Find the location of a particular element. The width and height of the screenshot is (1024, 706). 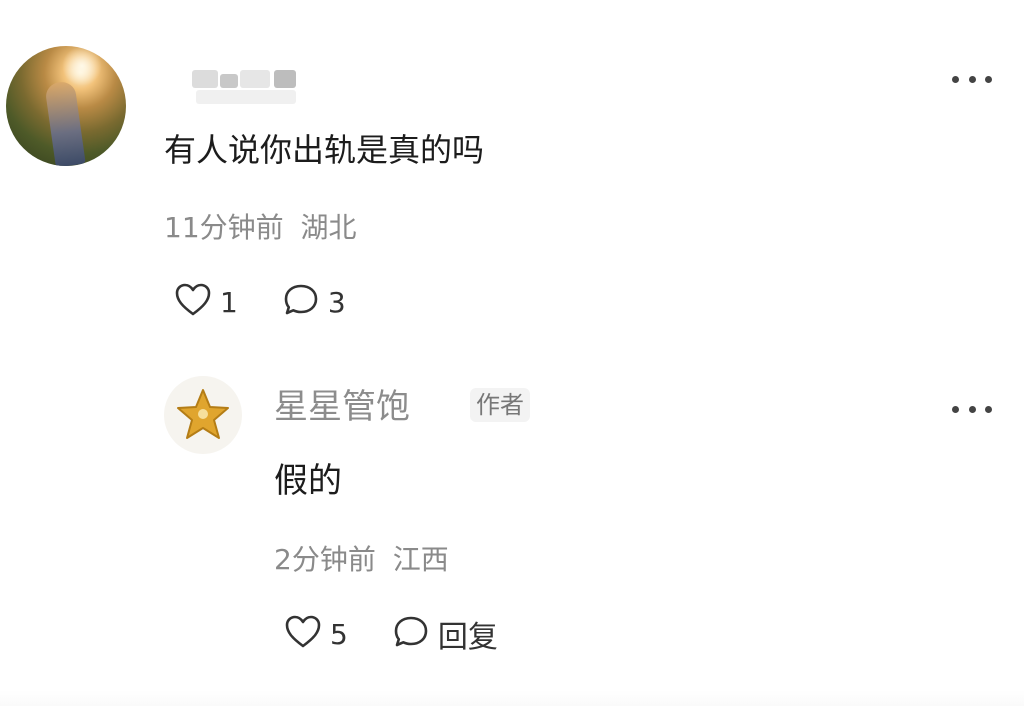

comment-more-button is located at coordinates (972, 79).